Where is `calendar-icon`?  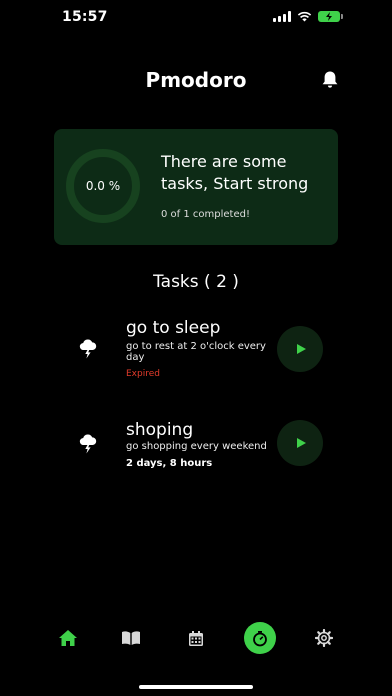
calendar-icon is located at coordinates (196, 638).